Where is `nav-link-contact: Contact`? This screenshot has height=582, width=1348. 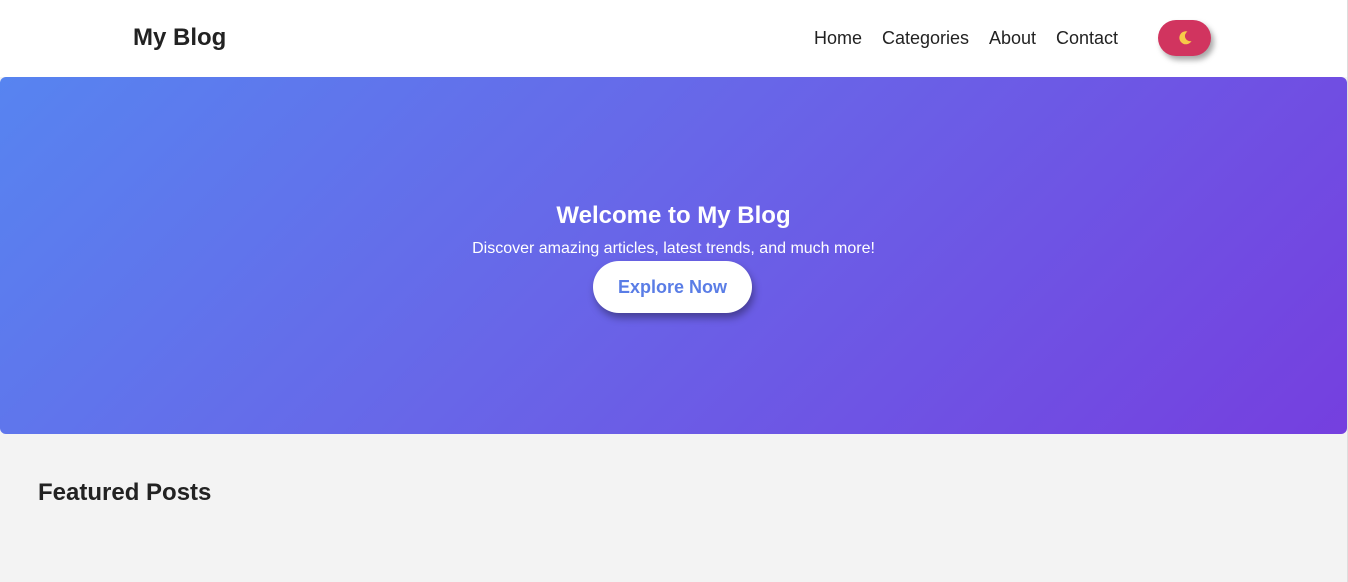 nav-link-contact: Contact is located at coordinates (1087, 38).